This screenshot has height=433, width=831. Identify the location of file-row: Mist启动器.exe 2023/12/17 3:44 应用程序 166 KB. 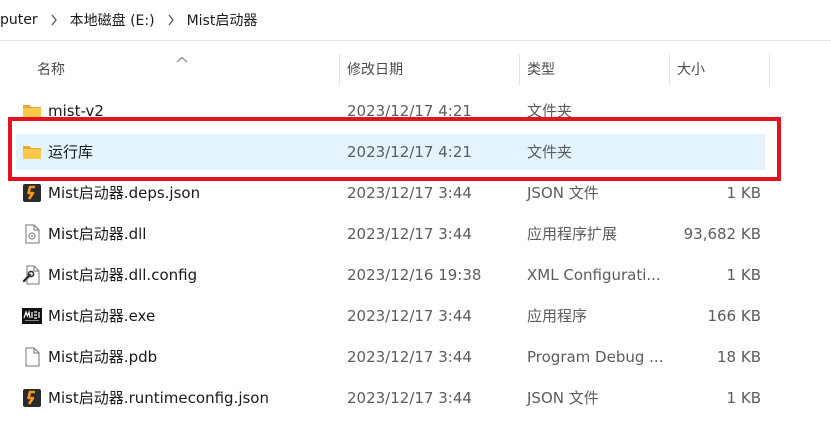
(390, 316).